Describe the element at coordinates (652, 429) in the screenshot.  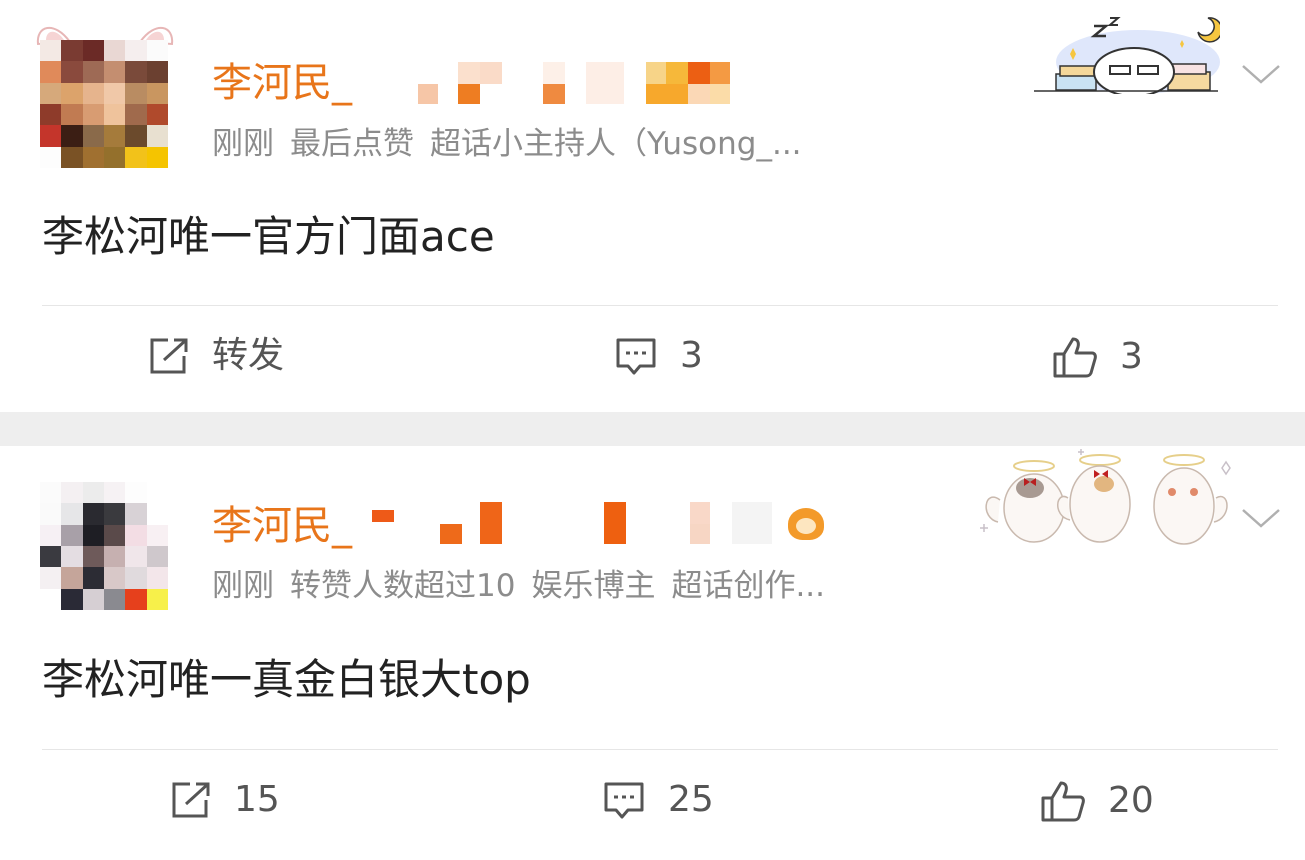
I see `post-separator` at that location.